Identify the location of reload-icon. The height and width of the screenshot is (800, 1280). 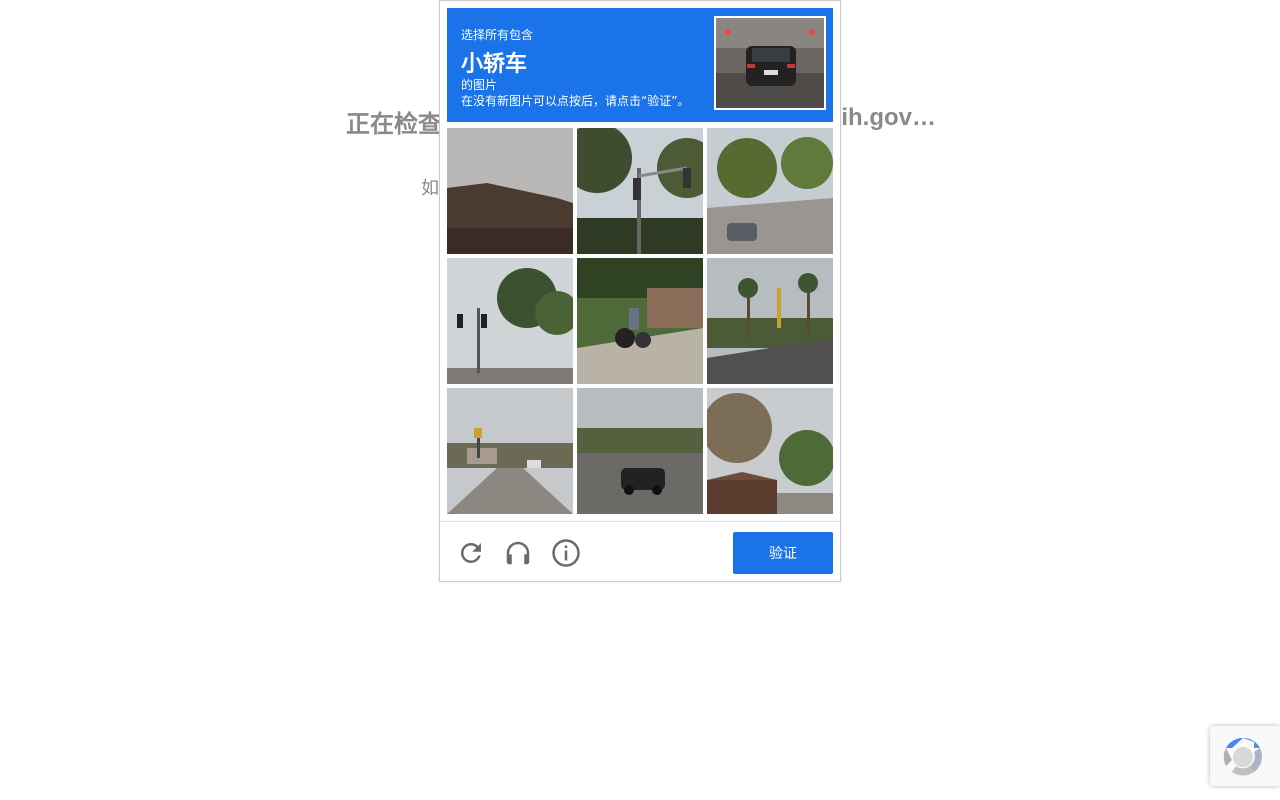
(471, 553).